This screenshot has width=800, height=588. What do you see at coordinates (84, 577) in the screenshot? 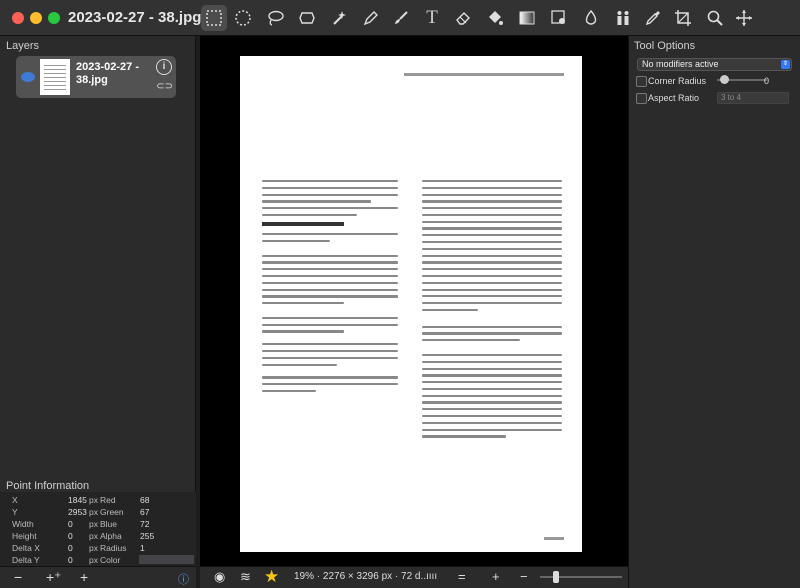
I see `add-layer-button: +` at bounding box center [84, 577].